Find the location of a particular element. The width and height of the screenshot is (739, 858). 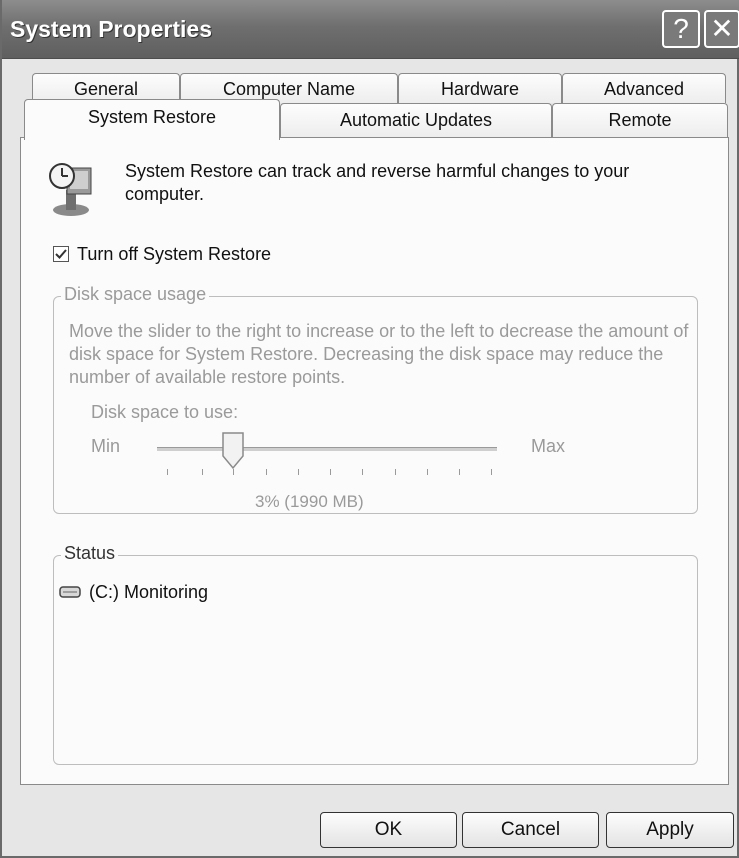

status-legend: Status is located at coordinates (90, 553).